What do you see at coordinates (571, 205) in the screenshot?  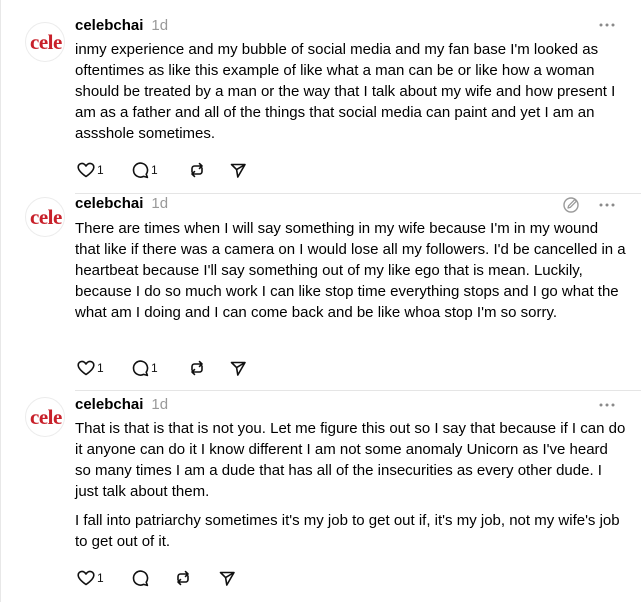 I see `edit-icon` at bounding box center [571, 205].